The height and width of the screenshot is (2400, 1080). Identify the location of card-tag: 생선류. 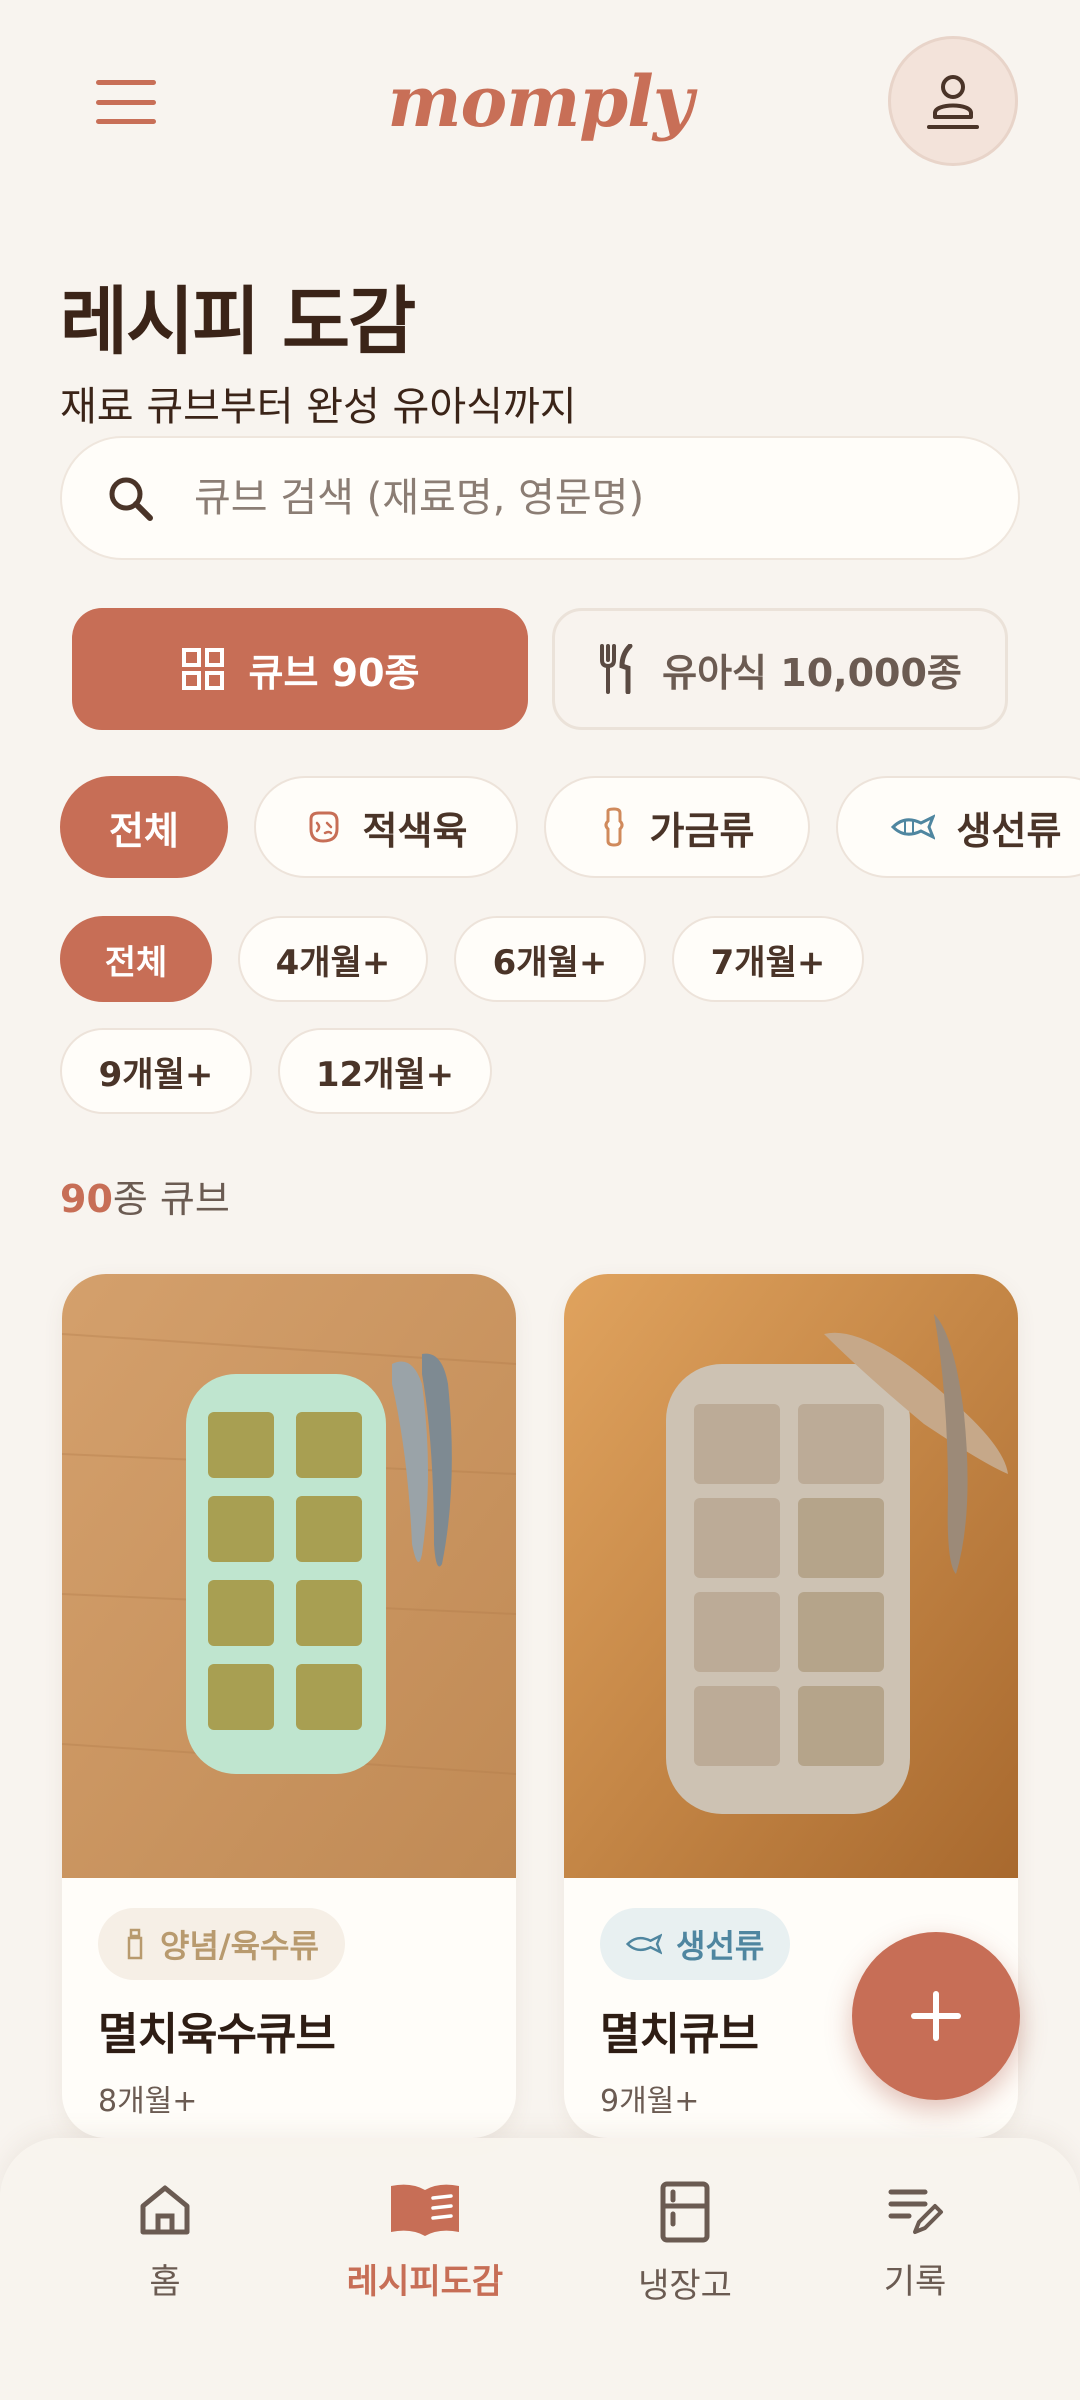
(695, 1944).